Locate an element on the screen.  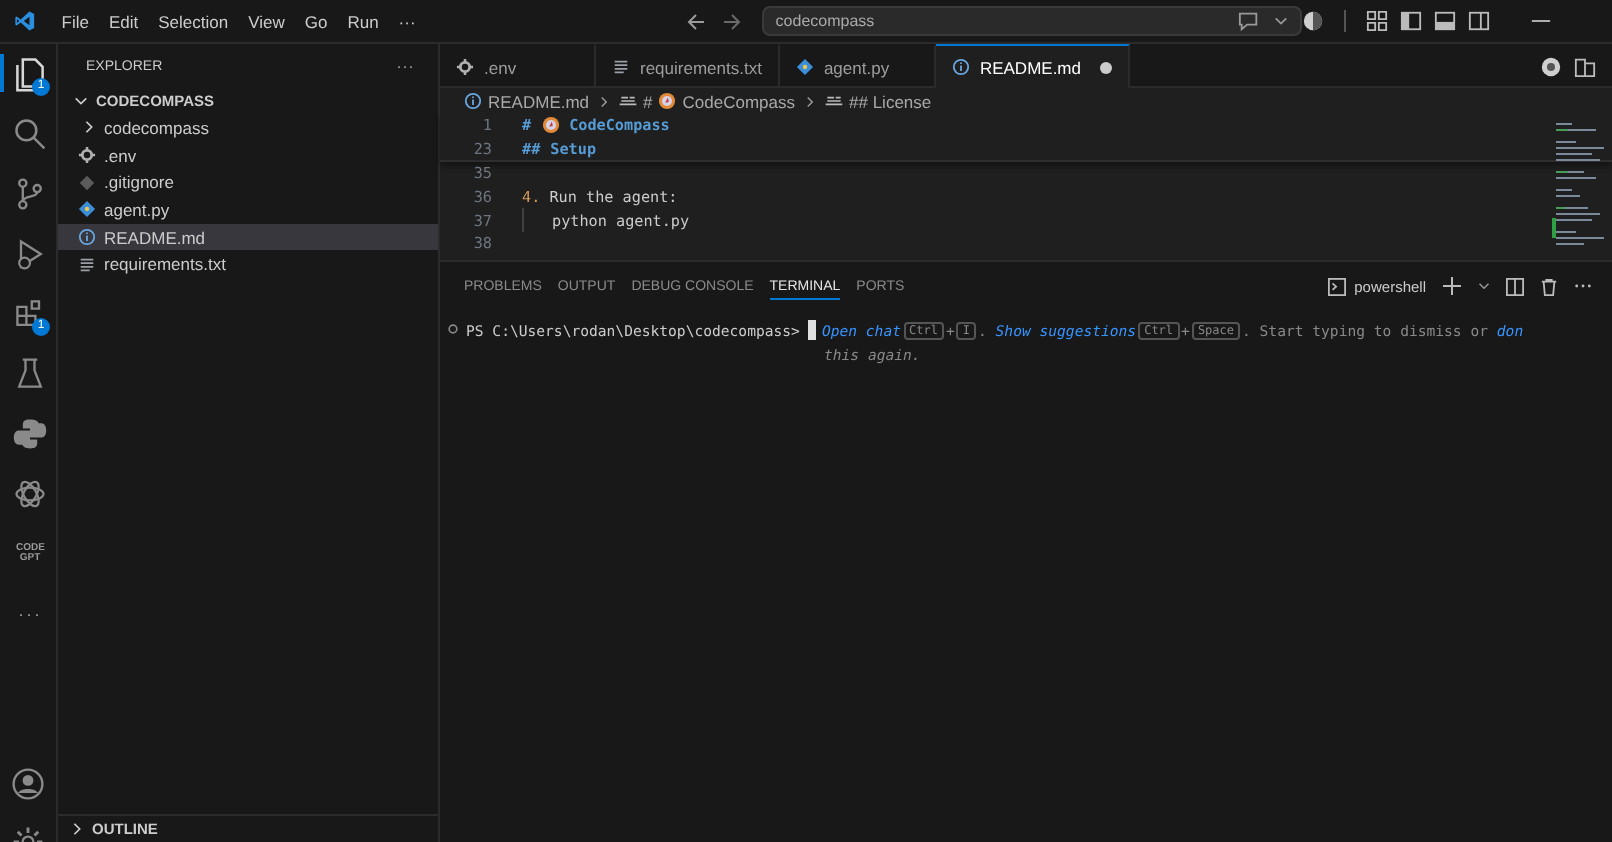
editor-tab: .env is located at coordinates (518, 66).